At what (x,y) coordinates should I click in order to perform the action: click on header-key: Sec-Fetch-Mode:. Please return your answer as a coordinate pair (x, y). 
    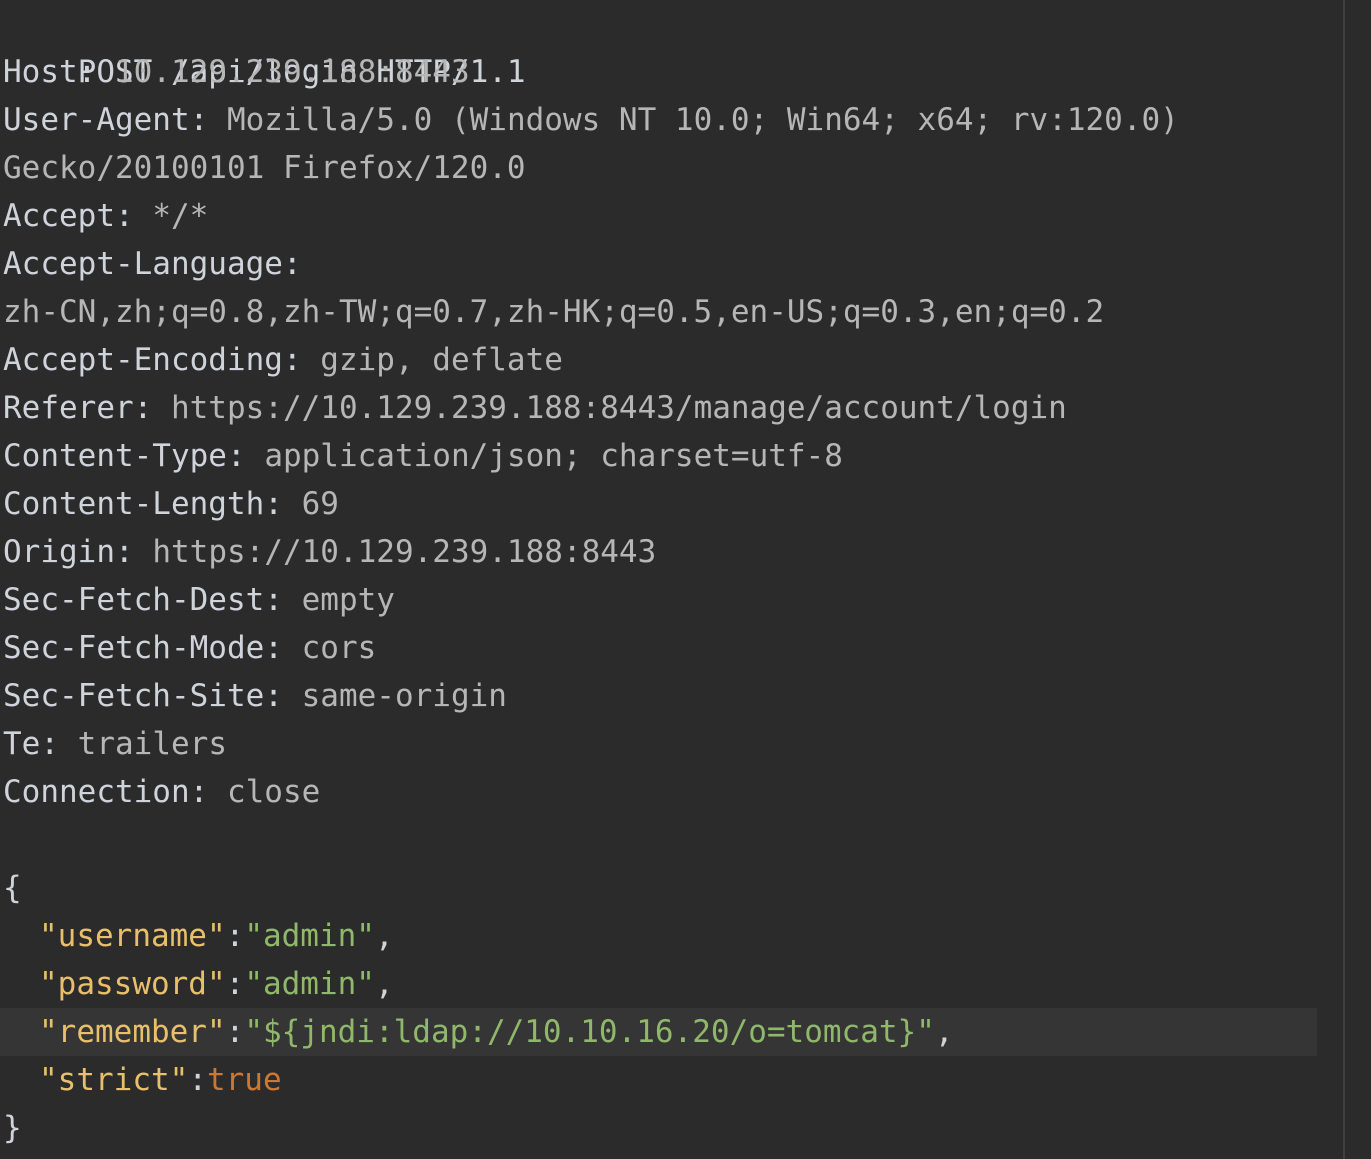
    Looking at the image, I should click on (143, 648).